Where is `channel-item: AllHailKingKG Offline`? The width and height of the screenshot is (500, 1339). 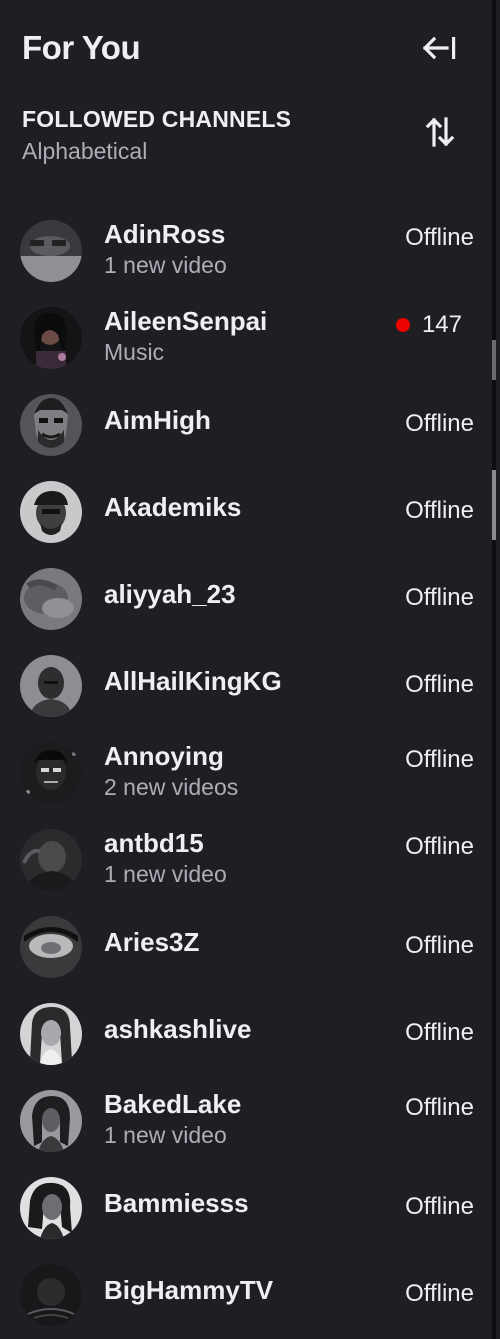 channel-item: AllHailKingKG Offline is located at coordinates (248, 686).